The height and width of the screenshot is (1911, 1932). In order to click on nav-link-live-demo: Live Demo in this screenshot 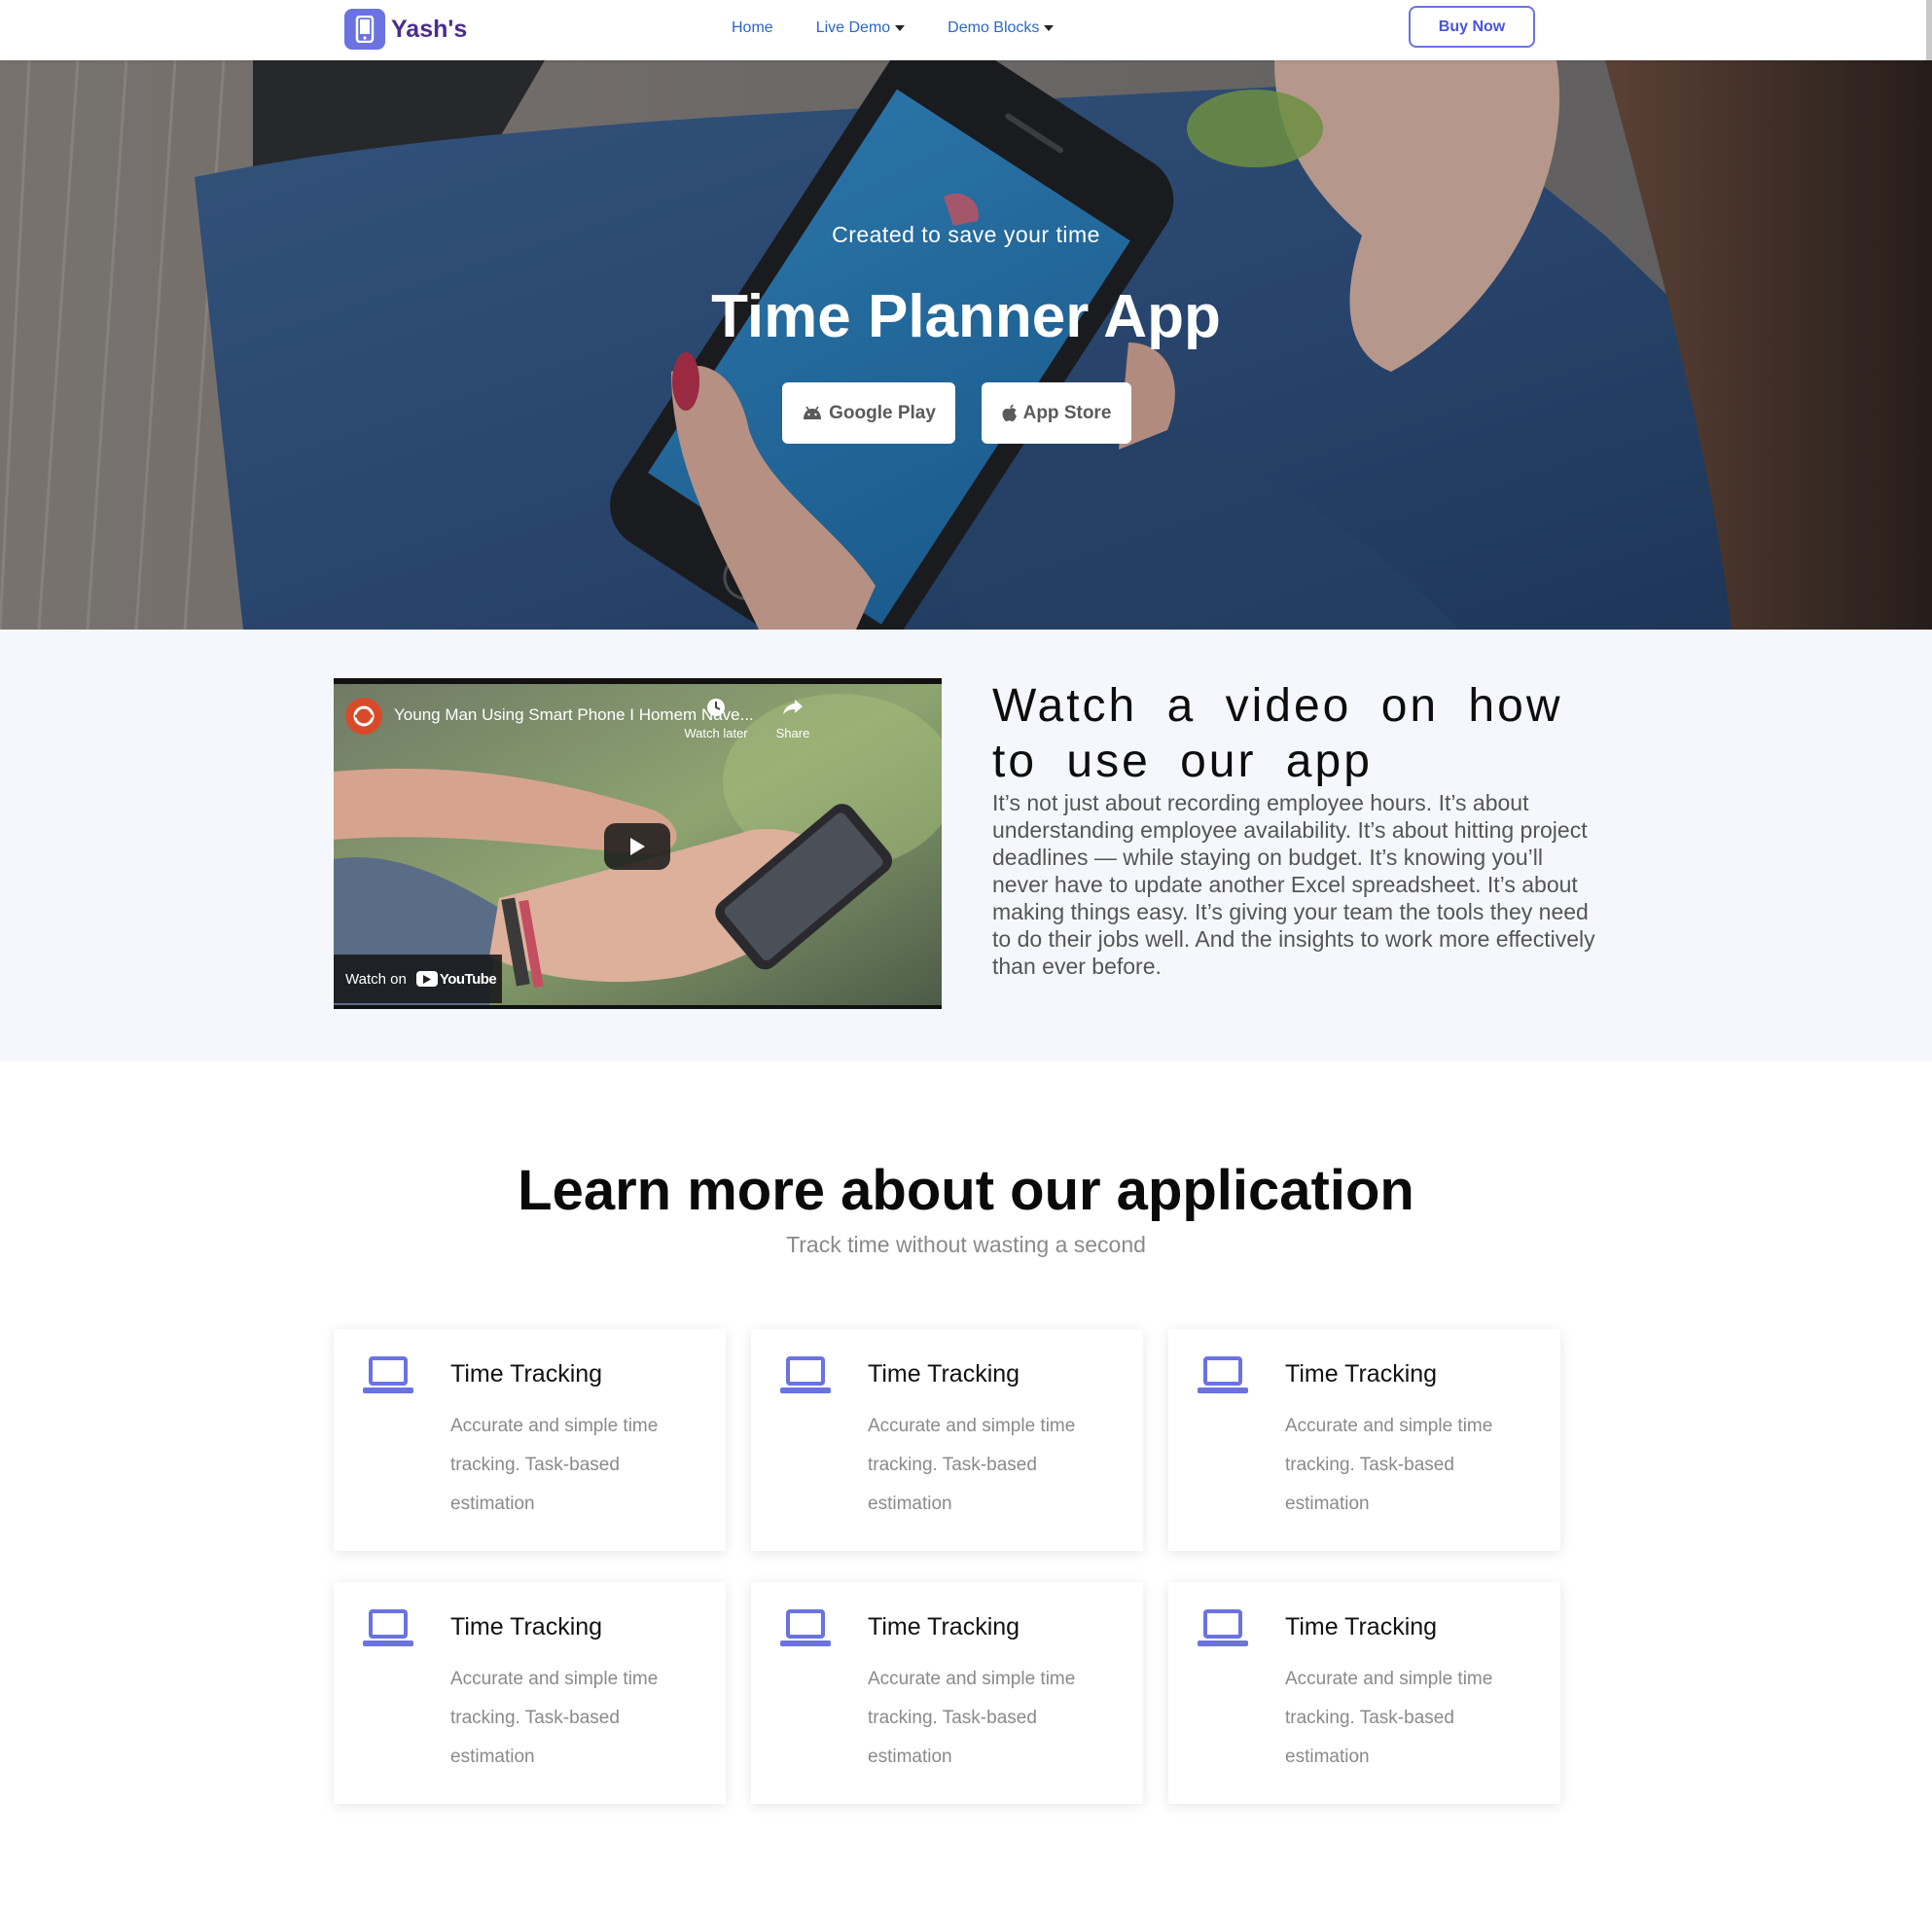, I will do `click(860, 28)`.